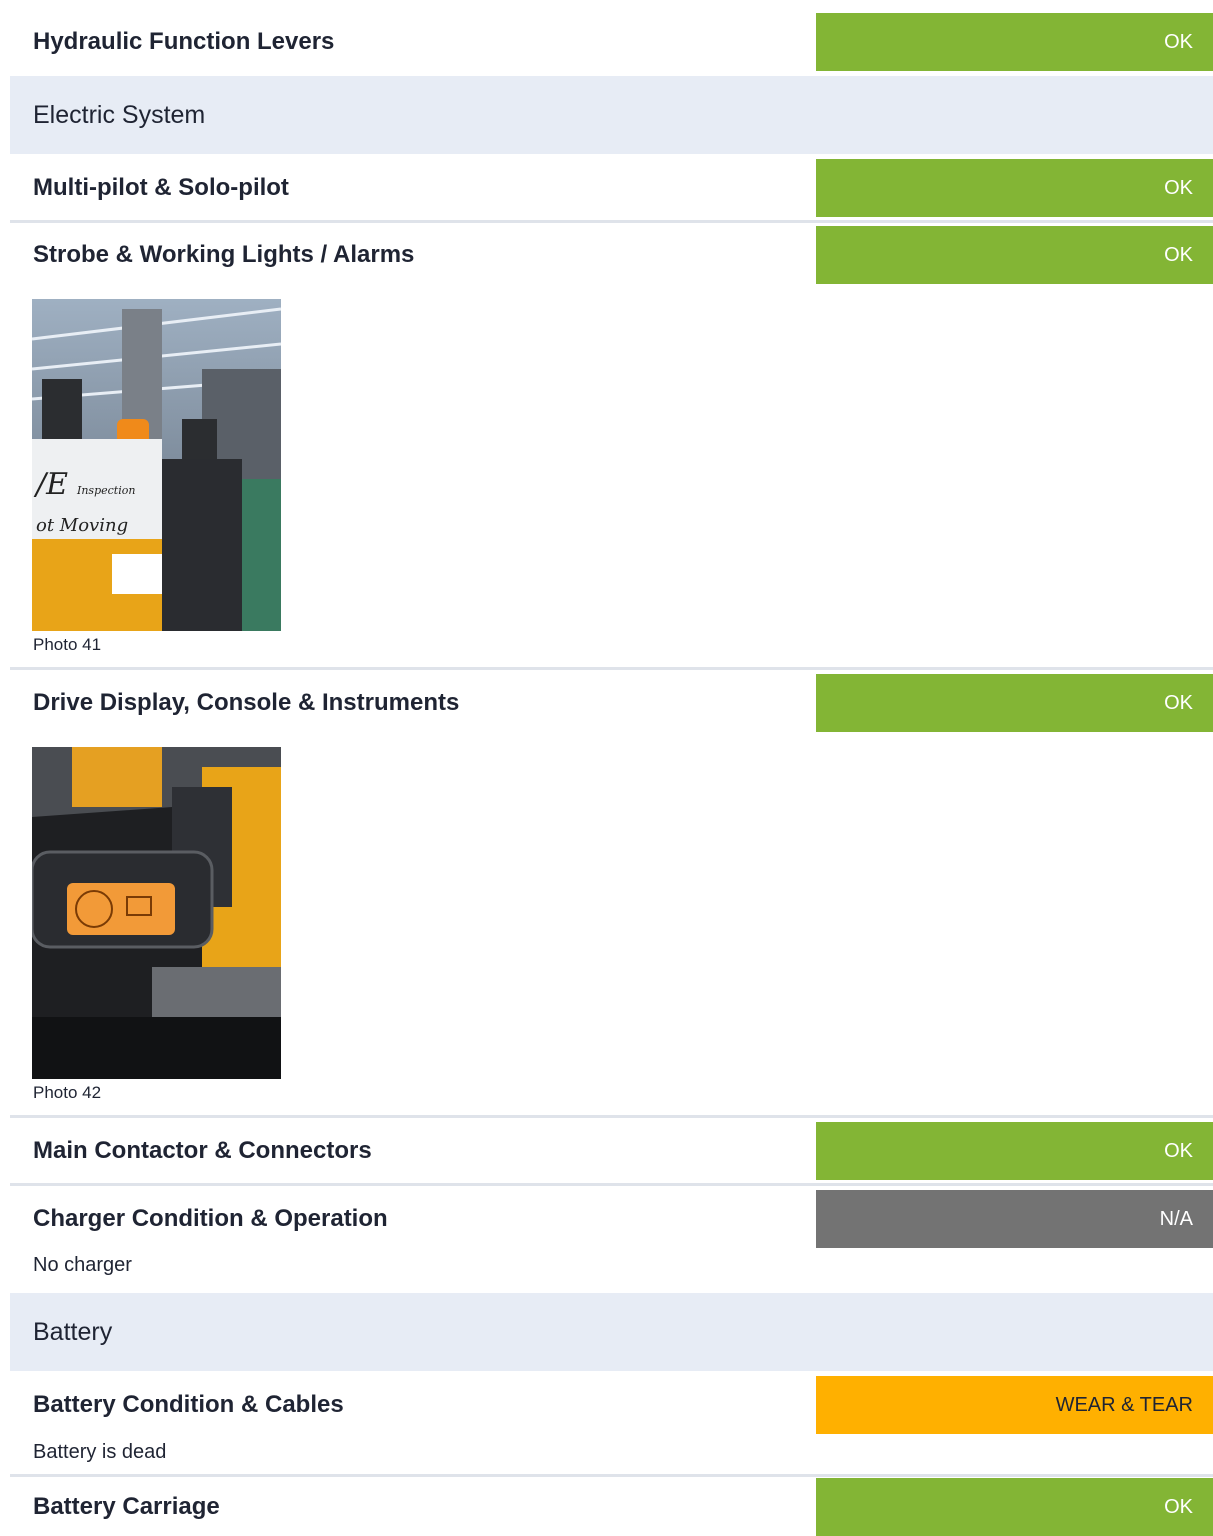  Describe the element at coordinates (202, 1150) in the screenshot. I see `item-title: Main Contactor & Connectors` at that location.